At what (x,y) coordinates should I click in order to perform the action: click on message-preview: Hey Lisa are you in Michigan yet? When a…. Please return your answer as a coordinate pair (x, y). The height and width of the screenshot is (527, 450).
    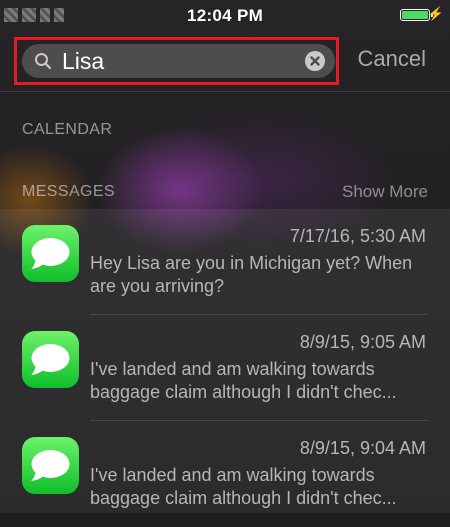
    Looking at the image, I should click on (261, 275).